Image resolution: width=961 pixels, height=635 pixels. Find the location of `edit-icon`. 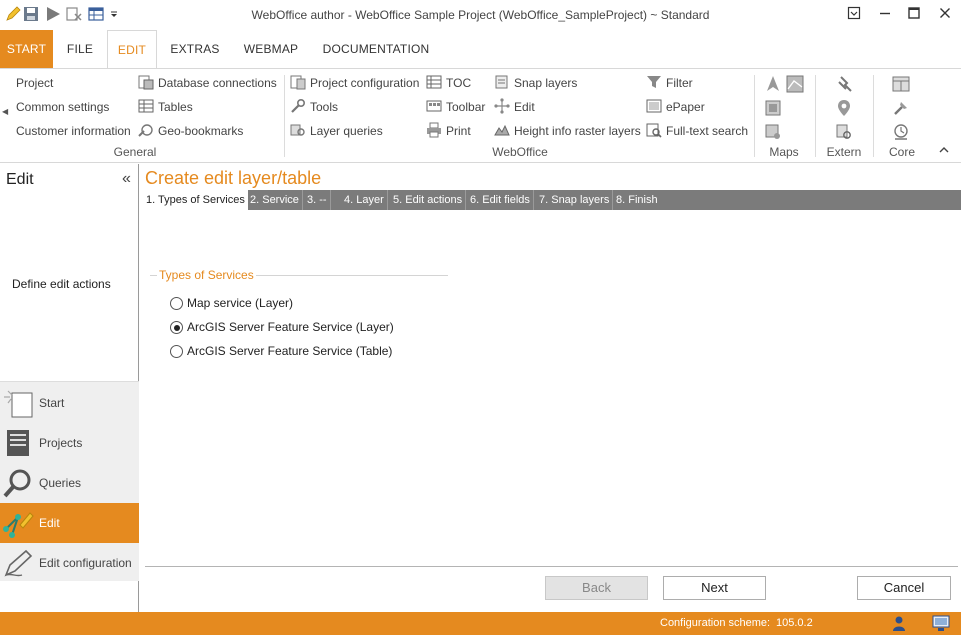

edit-icon is located at coordinates (18, 525).